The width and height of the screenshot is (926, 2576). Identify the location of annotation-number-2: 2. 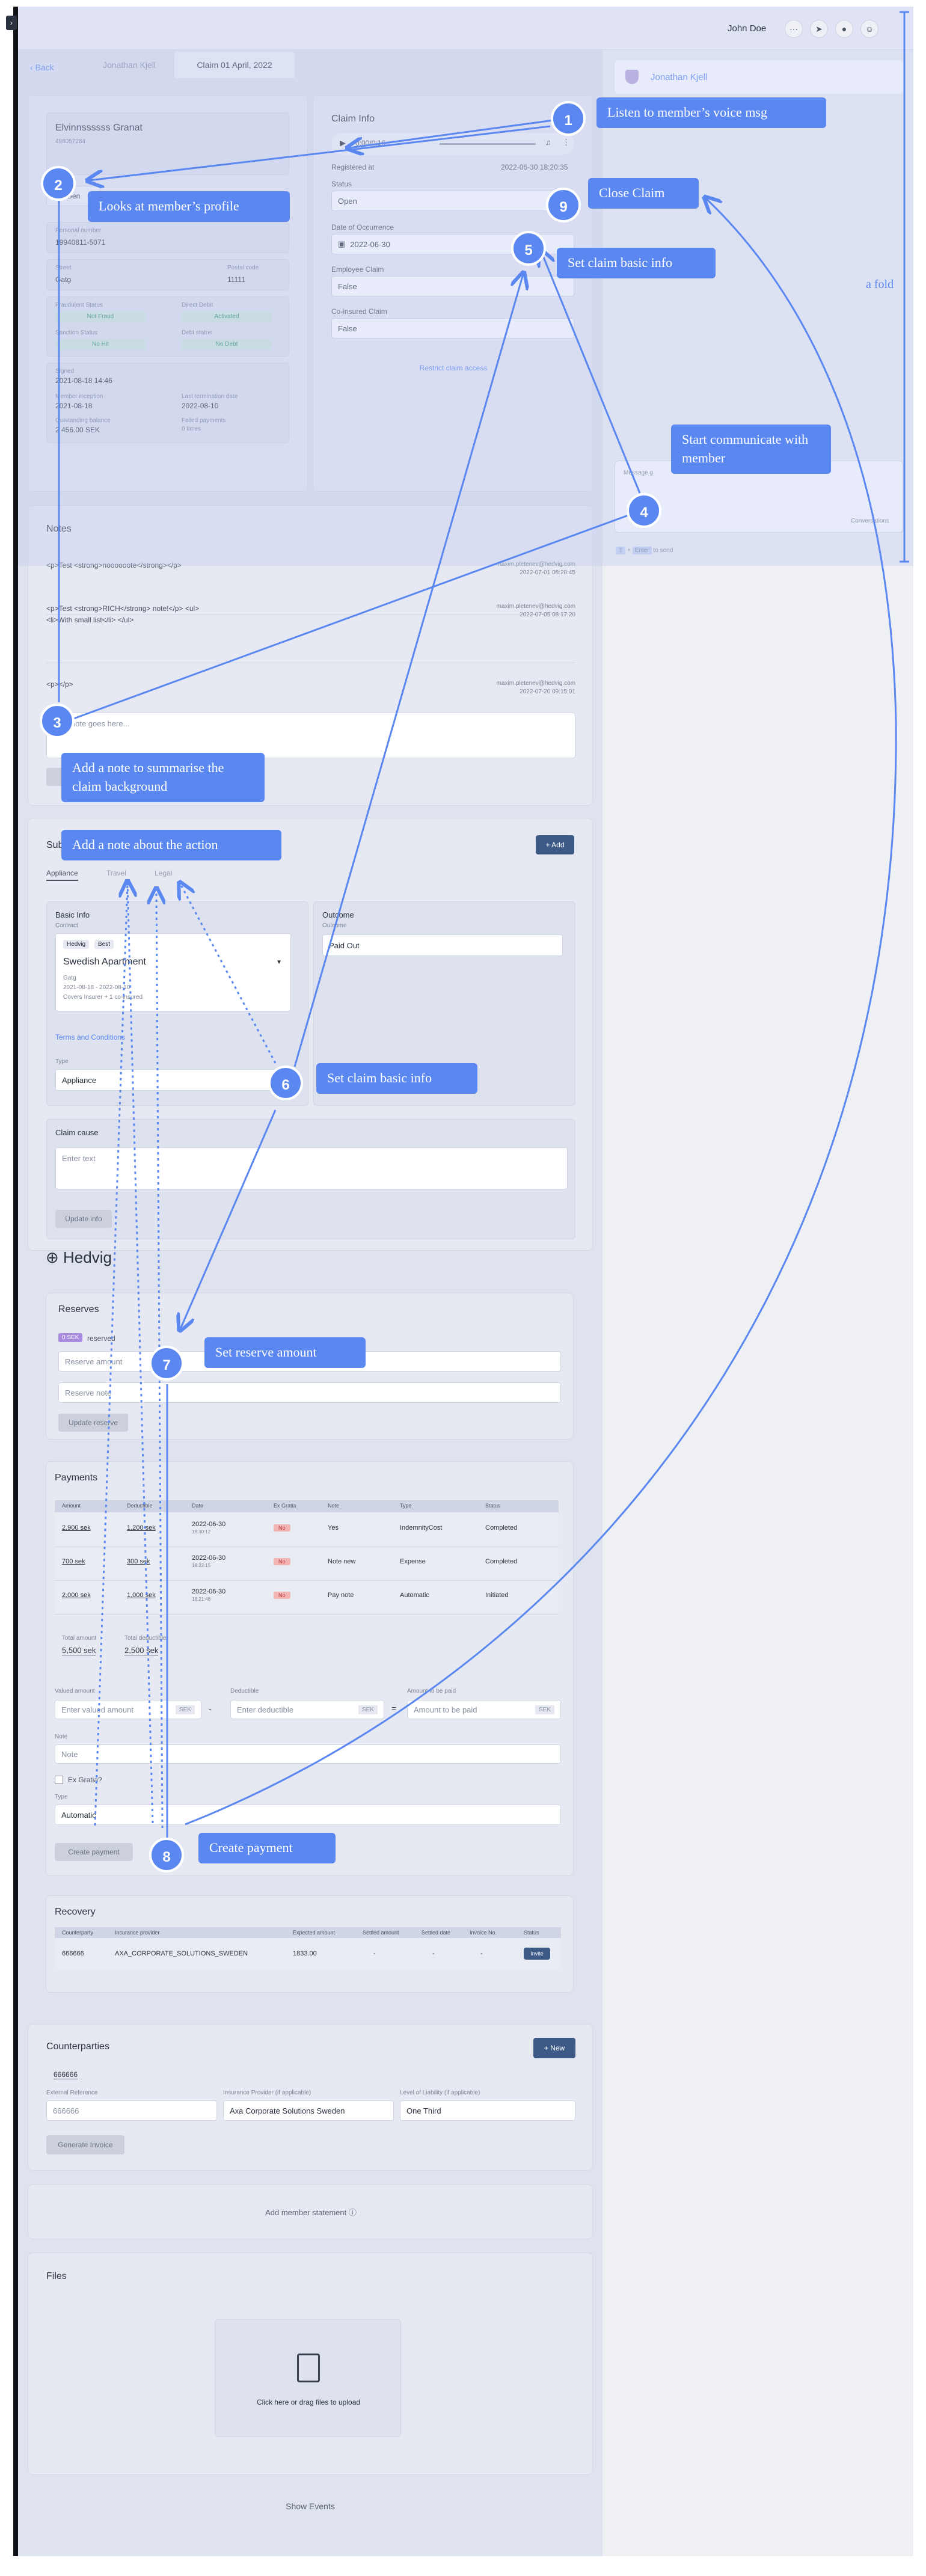
(59, 183).